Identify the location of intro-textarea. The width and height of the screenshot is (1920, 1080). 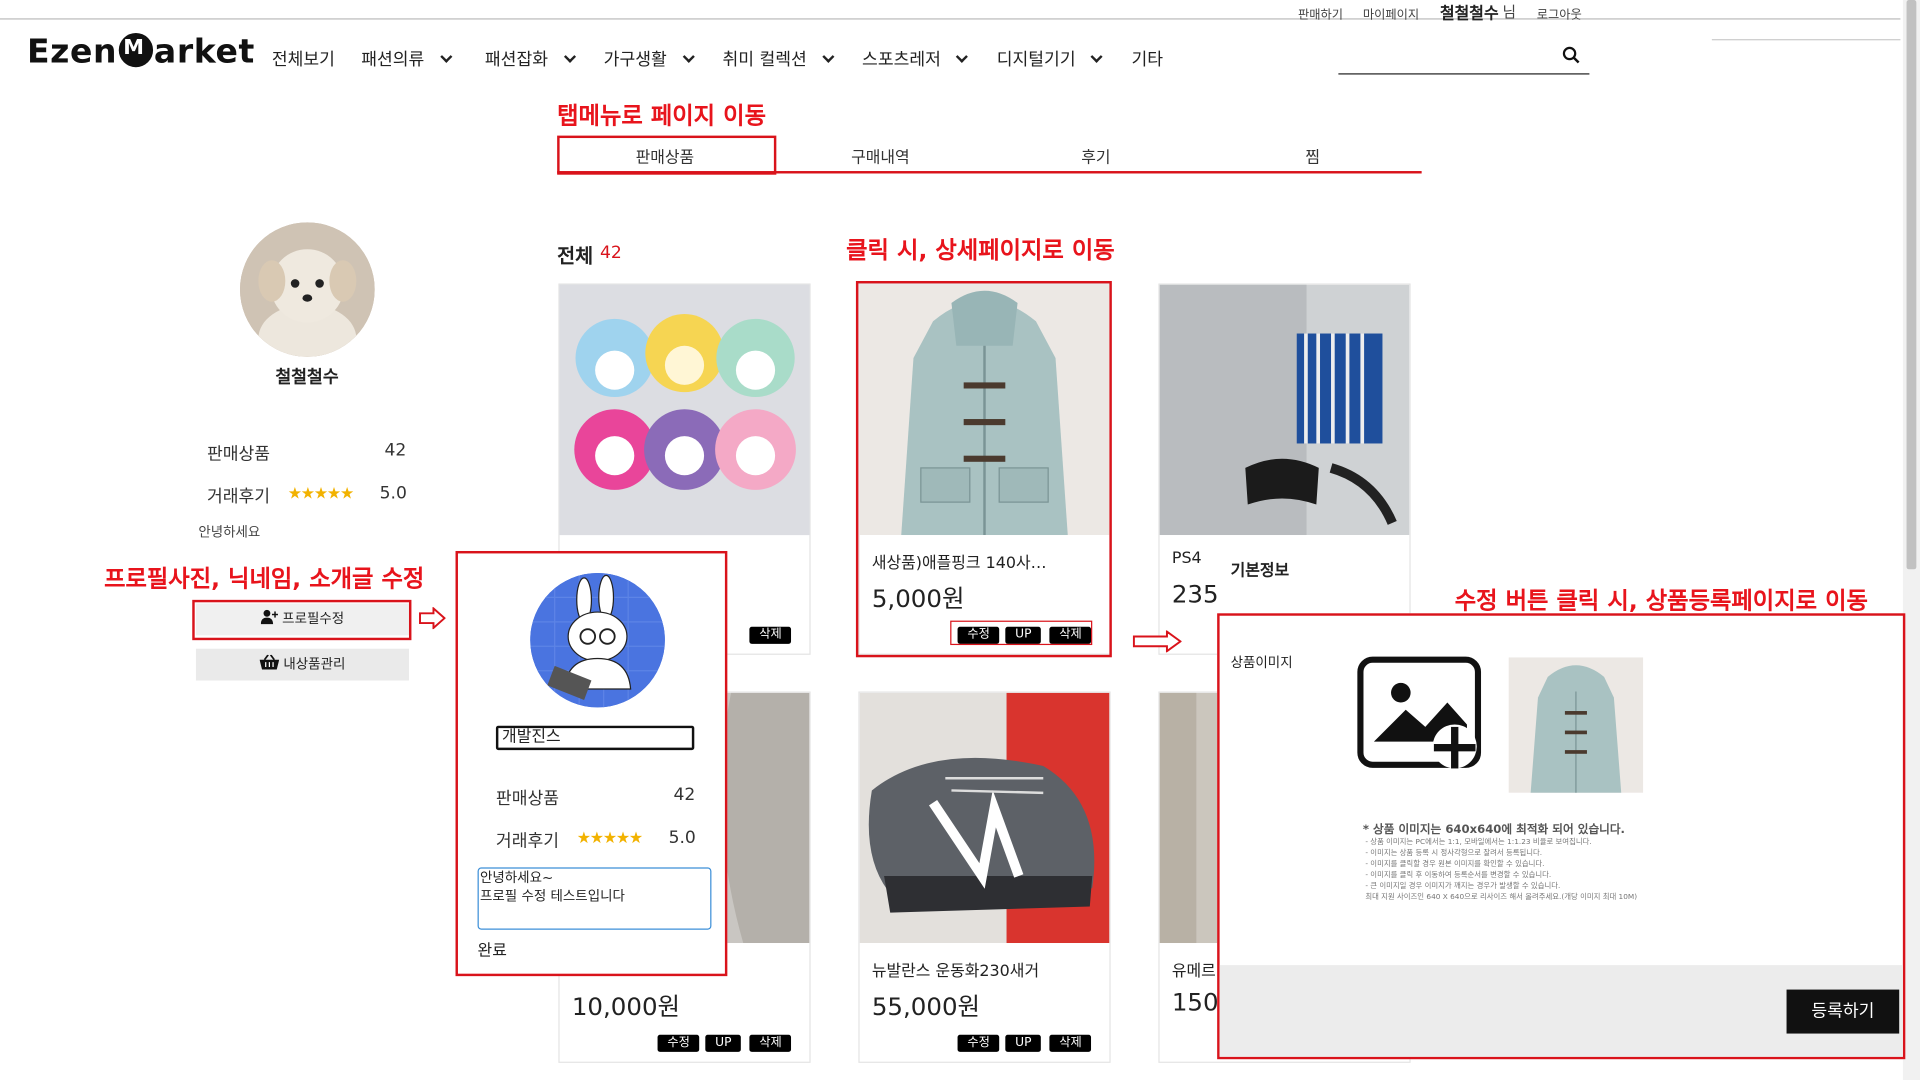
(594, 898).